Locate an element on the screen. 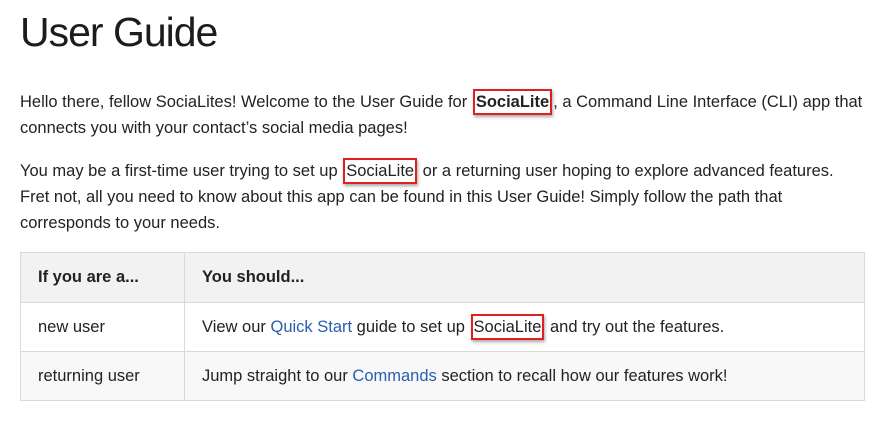  cell-text: section to recall how our features work! is located at coordinates (582, 375).